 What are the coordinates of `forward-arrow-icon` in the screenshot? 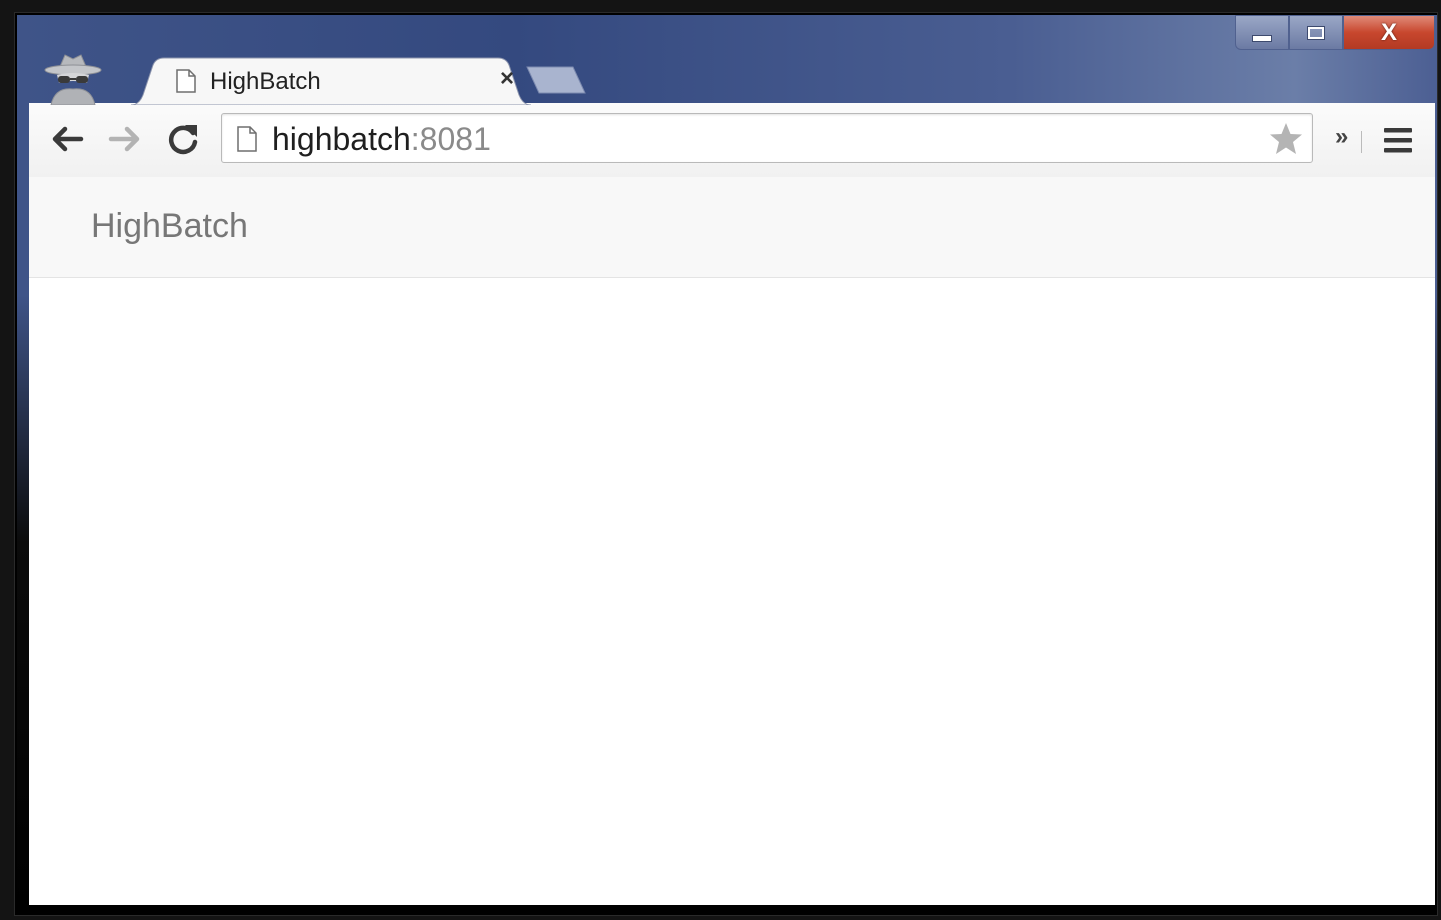 It's located at (124, 139).